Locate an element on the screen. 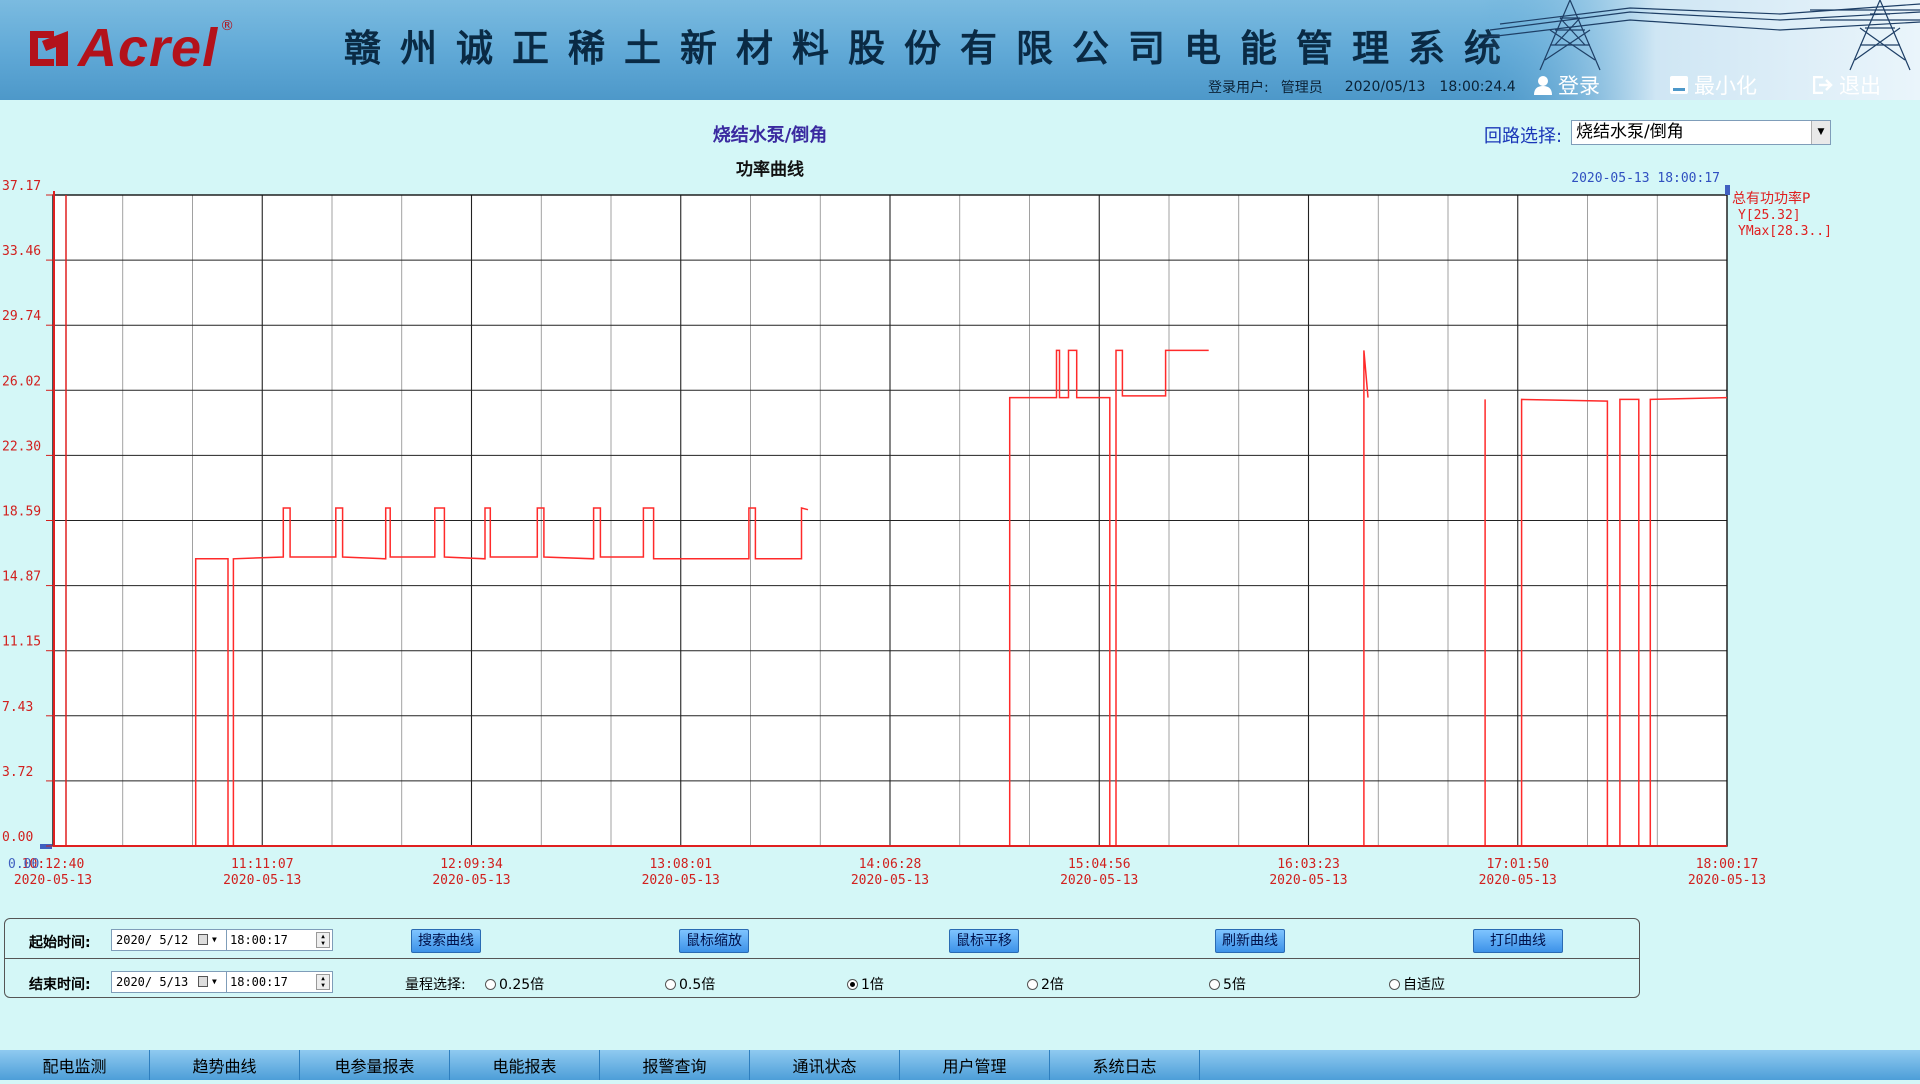 This screenshot has width=1920, height=1084. current-time: 18:00:24.4 is located at coordinates (1477, 87).